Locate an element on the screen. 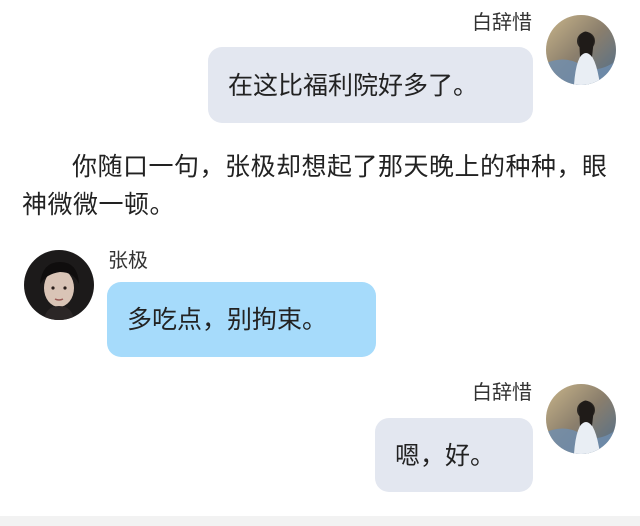  message-text-1: 在这比福利院好多了。 is located at coordinates (353, 85).